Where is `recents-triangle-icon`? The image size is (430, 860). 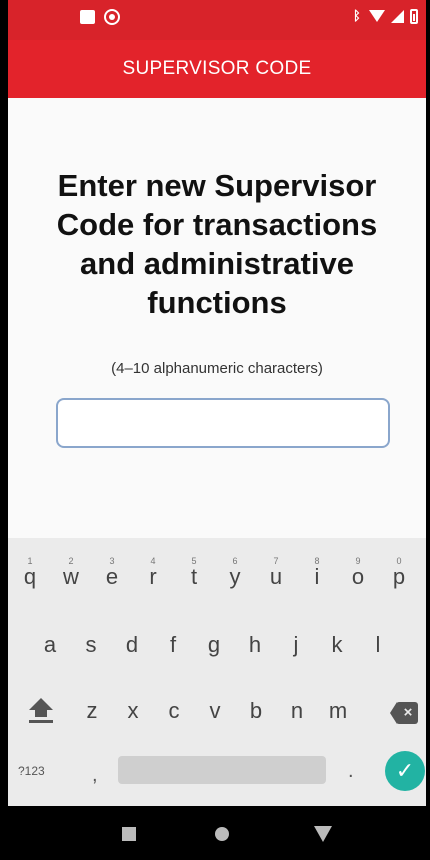 recents-triangle-icon is located at coordinates (323, 834).